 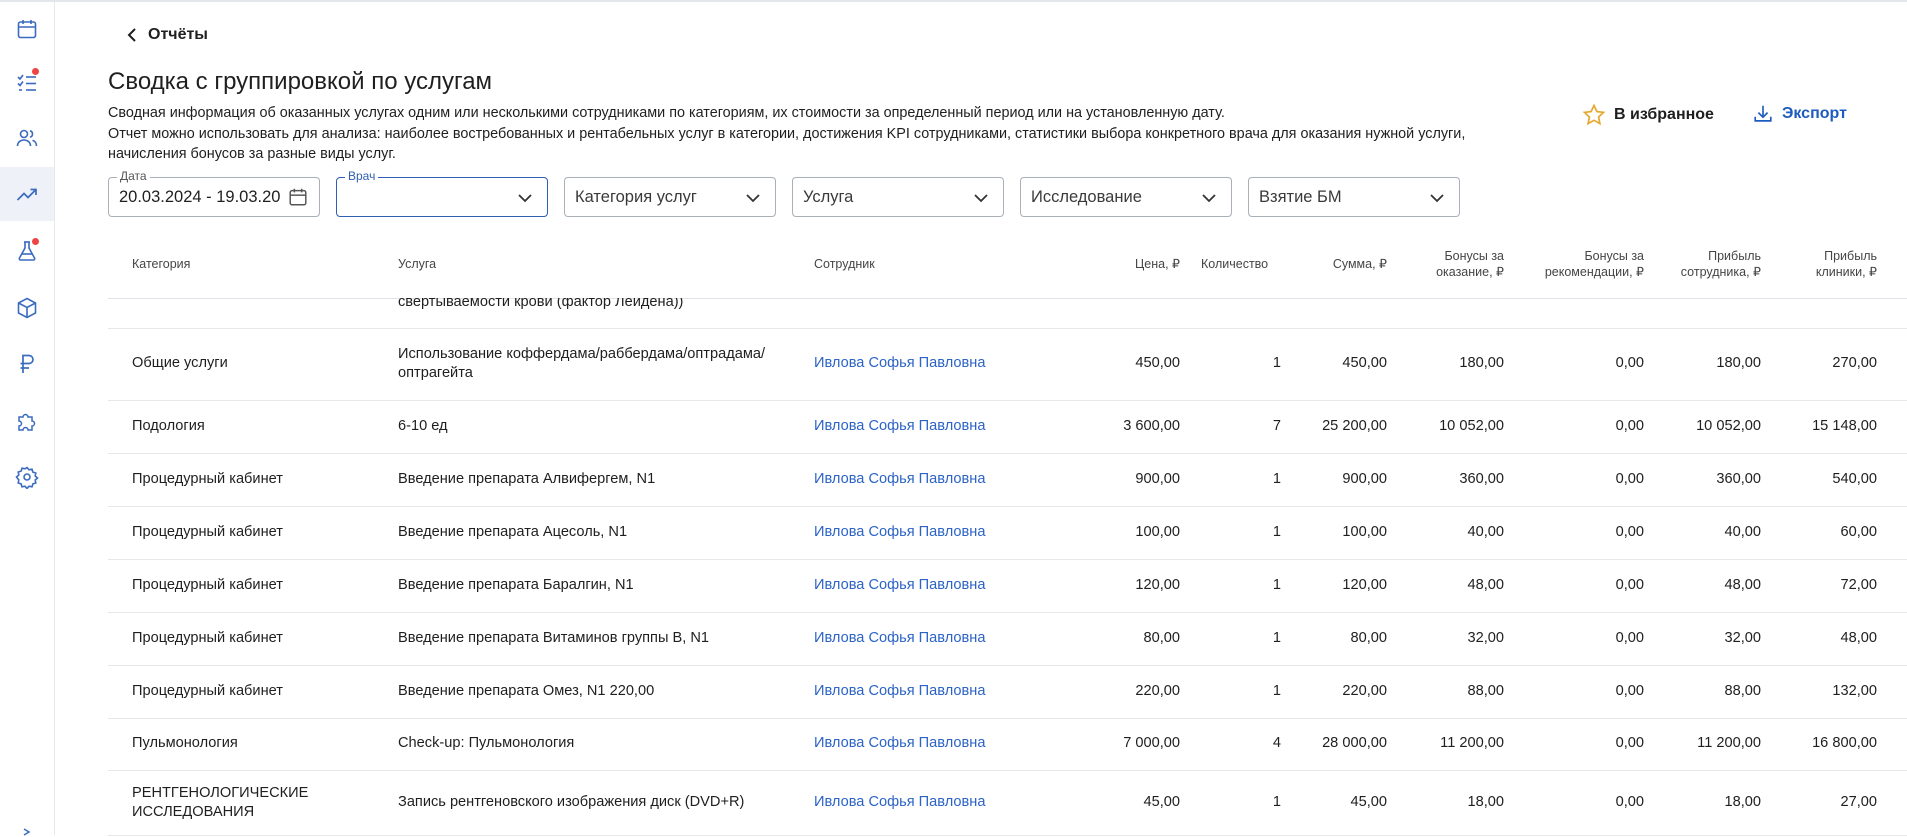 I want to click on profit-employee-cell: 40,00, so click(x=1707, y=532).